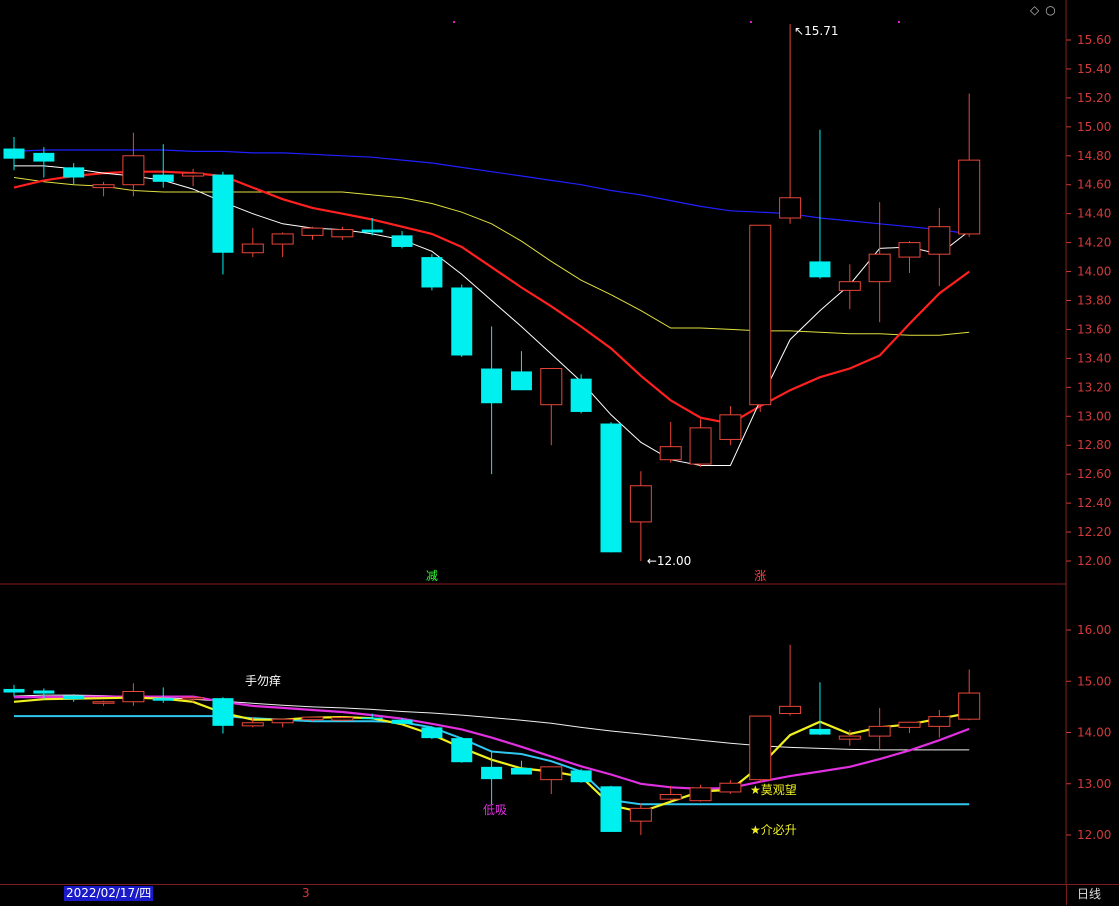  I want to click on price-axis-tick-label: 14.60, so click(1094, 185).